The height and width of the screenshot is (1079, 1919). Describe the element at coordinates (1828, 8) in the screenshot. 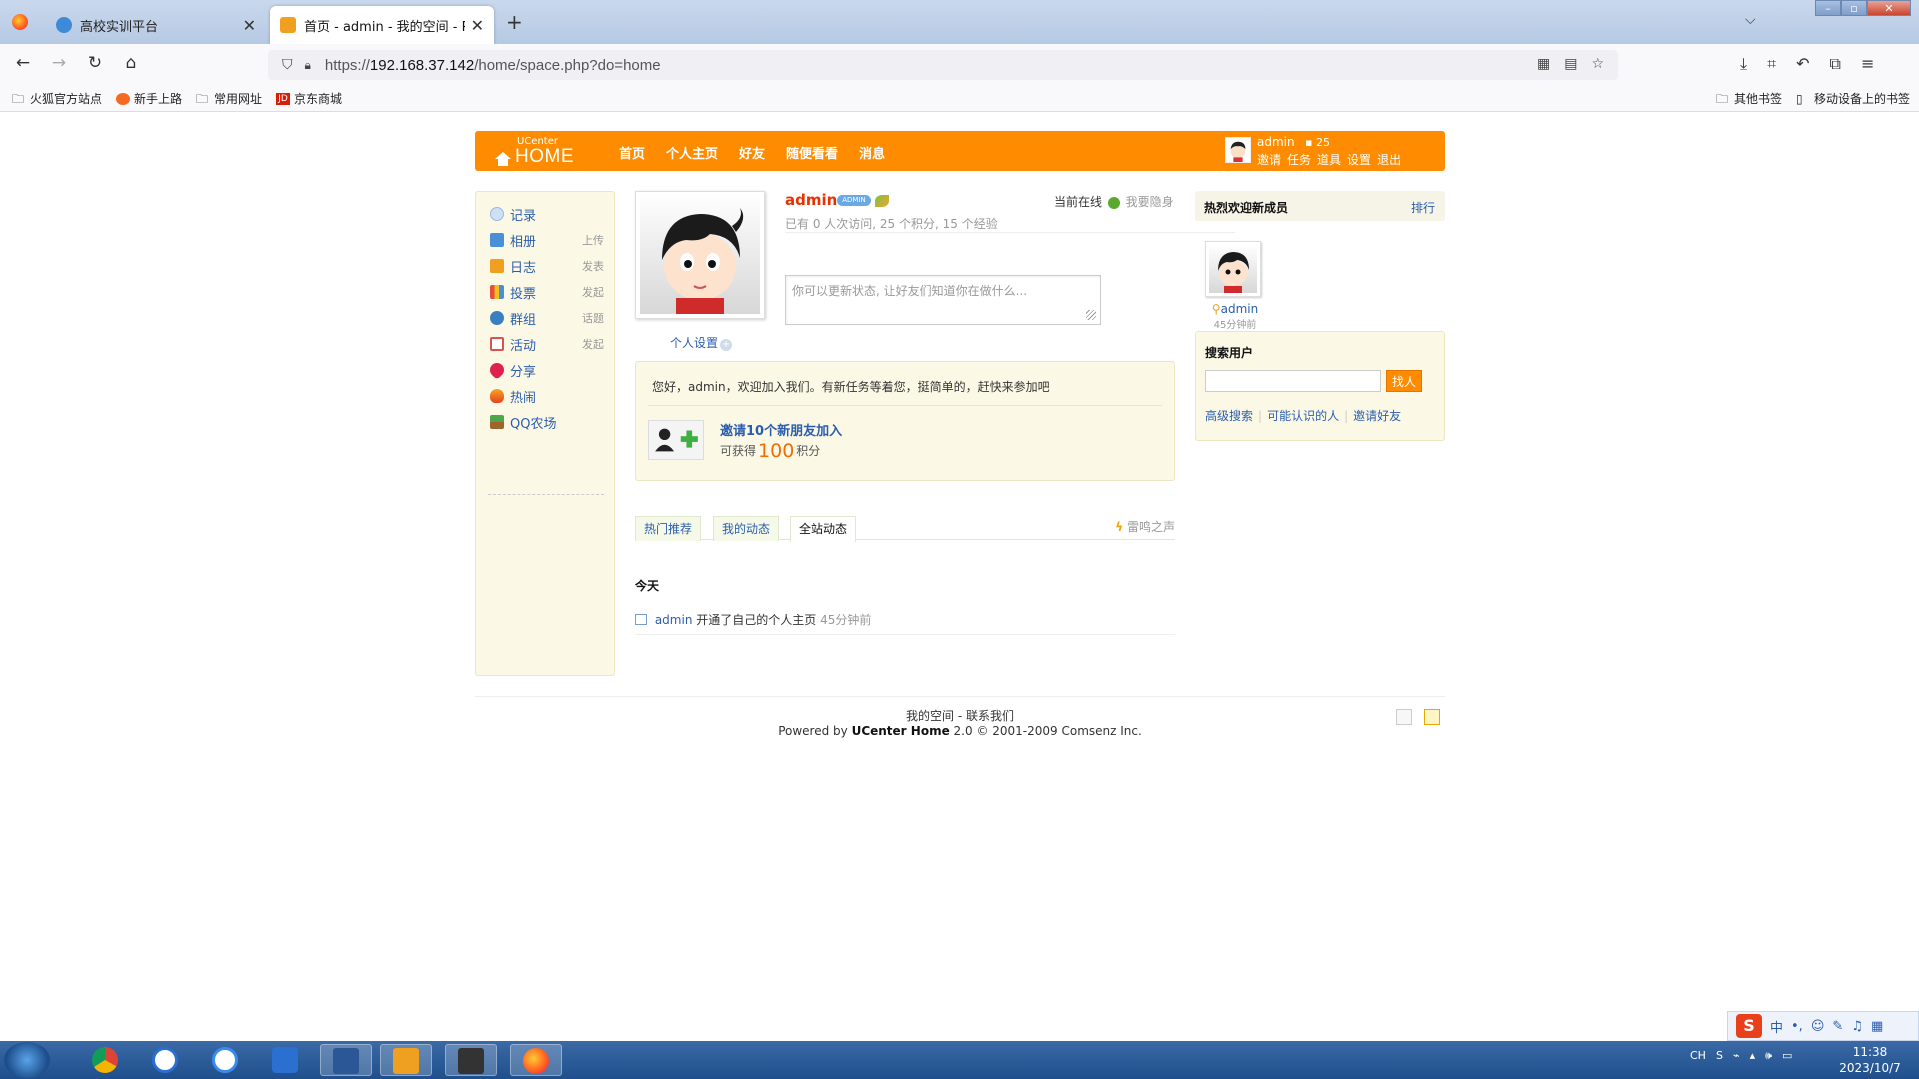

I see `minimize-button: –` at that location.